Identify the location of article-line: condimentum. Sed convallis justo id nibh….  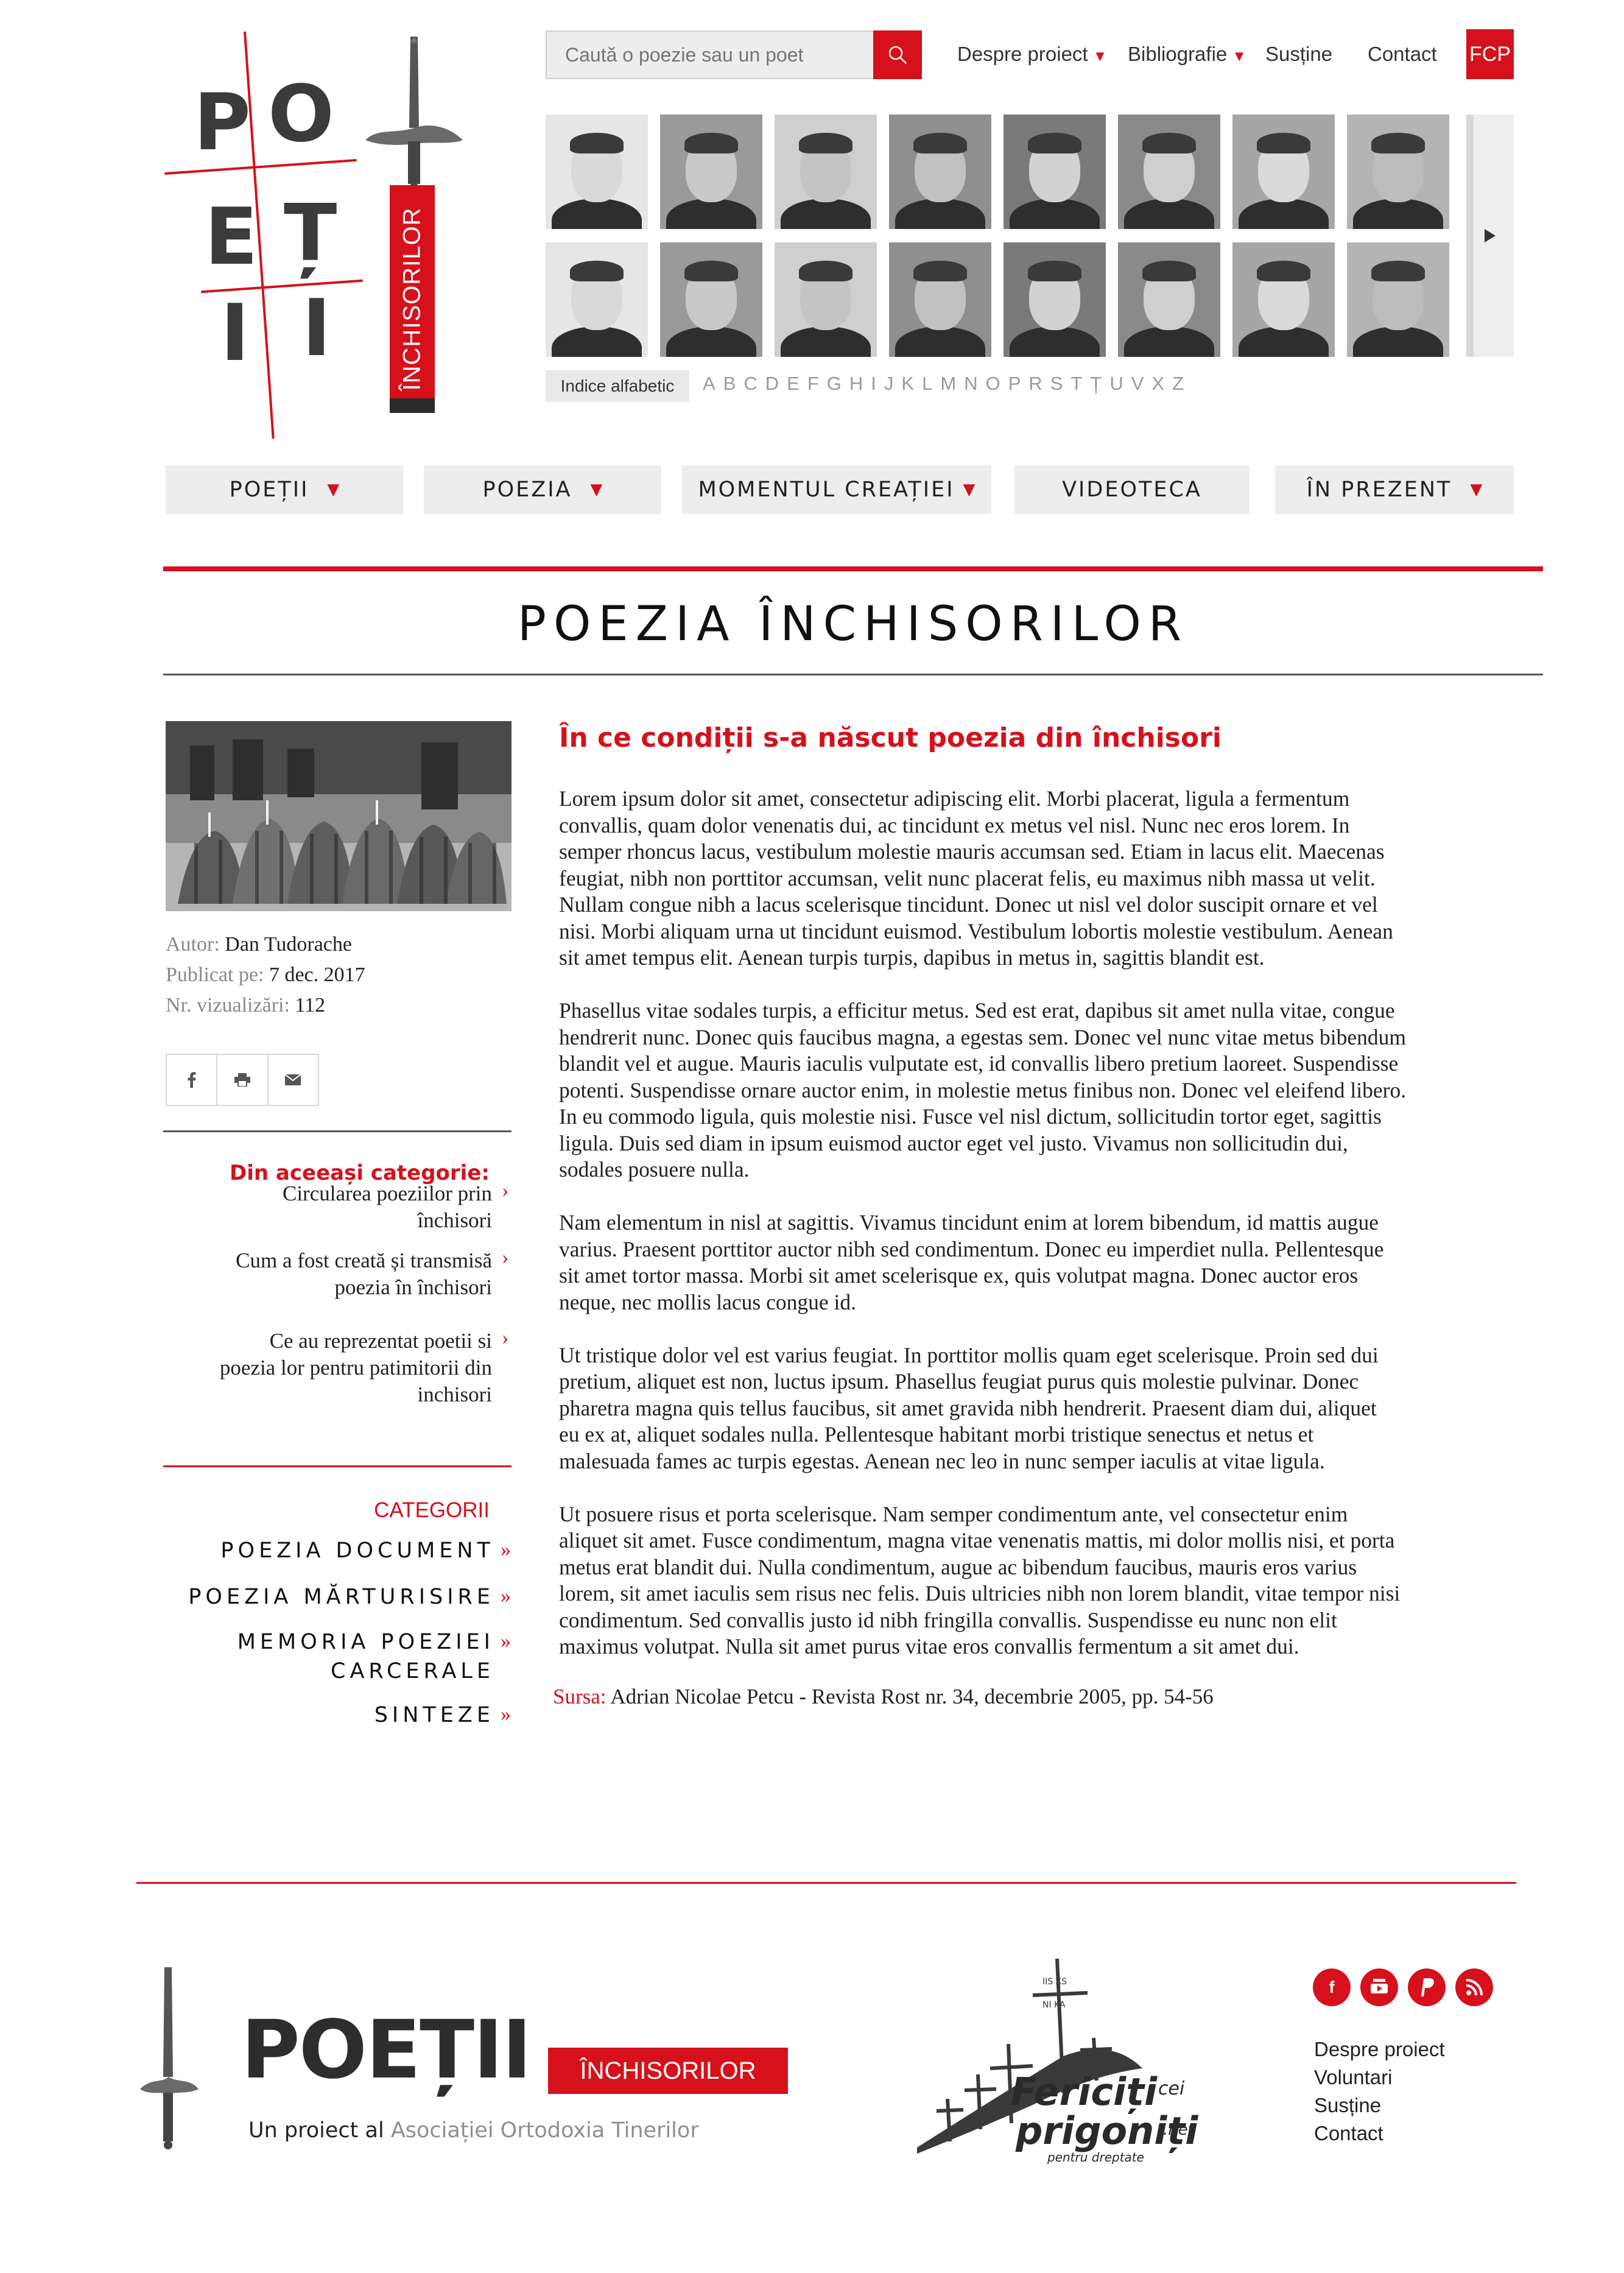
(948, 1620).